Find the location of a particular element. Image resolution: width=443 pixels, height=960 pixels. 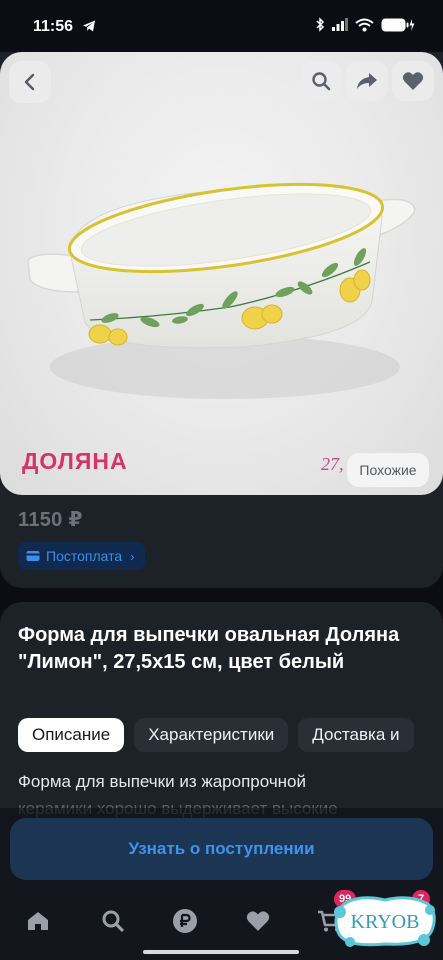

home-icon is located at coordinates (38, 921).